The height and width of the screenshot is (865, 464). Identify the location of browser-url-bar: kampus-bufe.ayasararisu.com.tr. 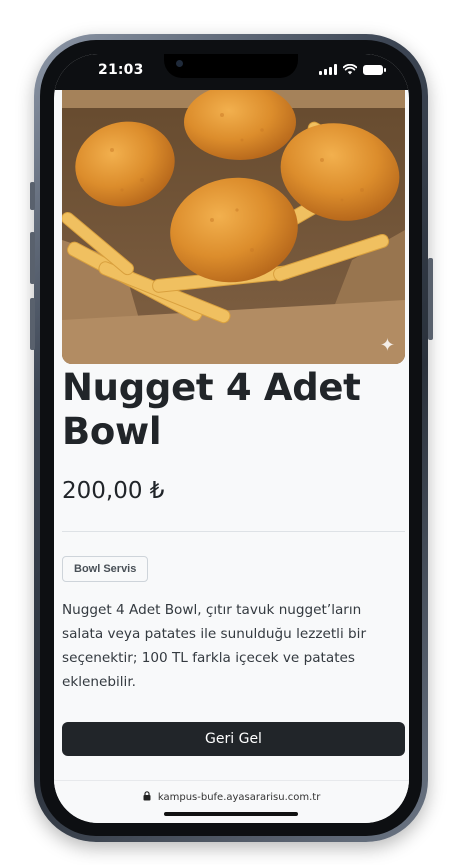
(231, 801).